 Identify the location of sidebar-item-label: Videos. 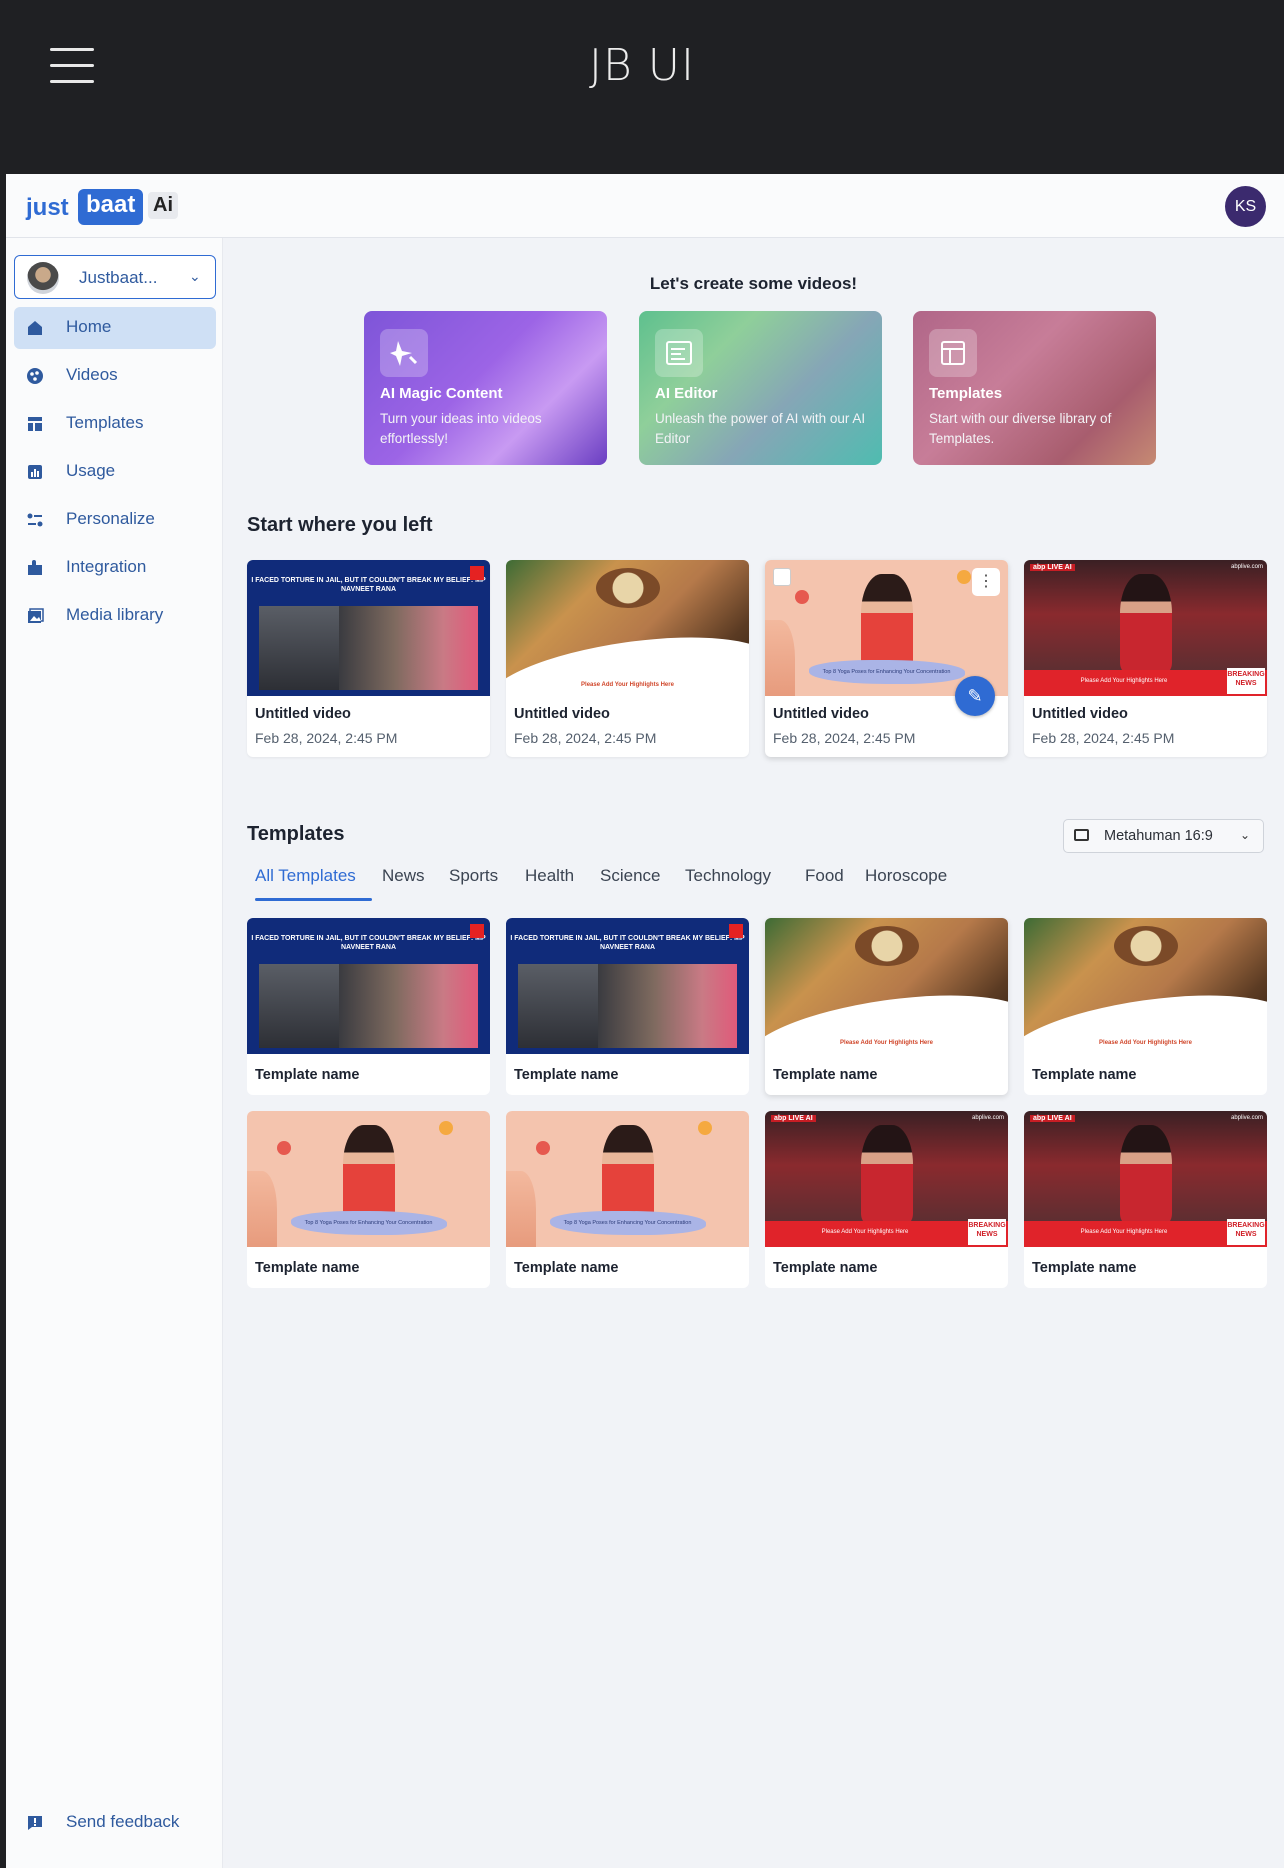
(92, 374).